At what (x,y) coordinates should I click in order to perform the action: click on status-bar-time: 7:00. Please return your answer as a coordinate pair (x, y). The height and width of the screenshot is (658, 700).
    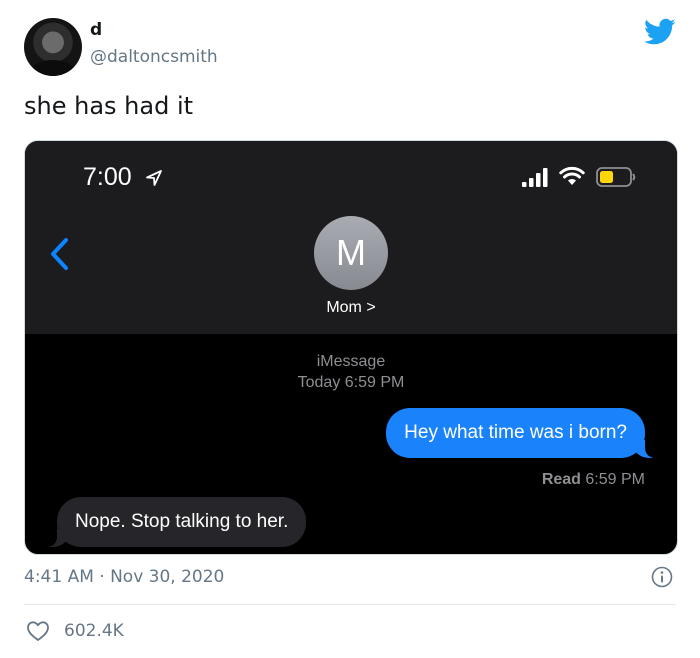
    Looking at the image, I should click on (107, 177).